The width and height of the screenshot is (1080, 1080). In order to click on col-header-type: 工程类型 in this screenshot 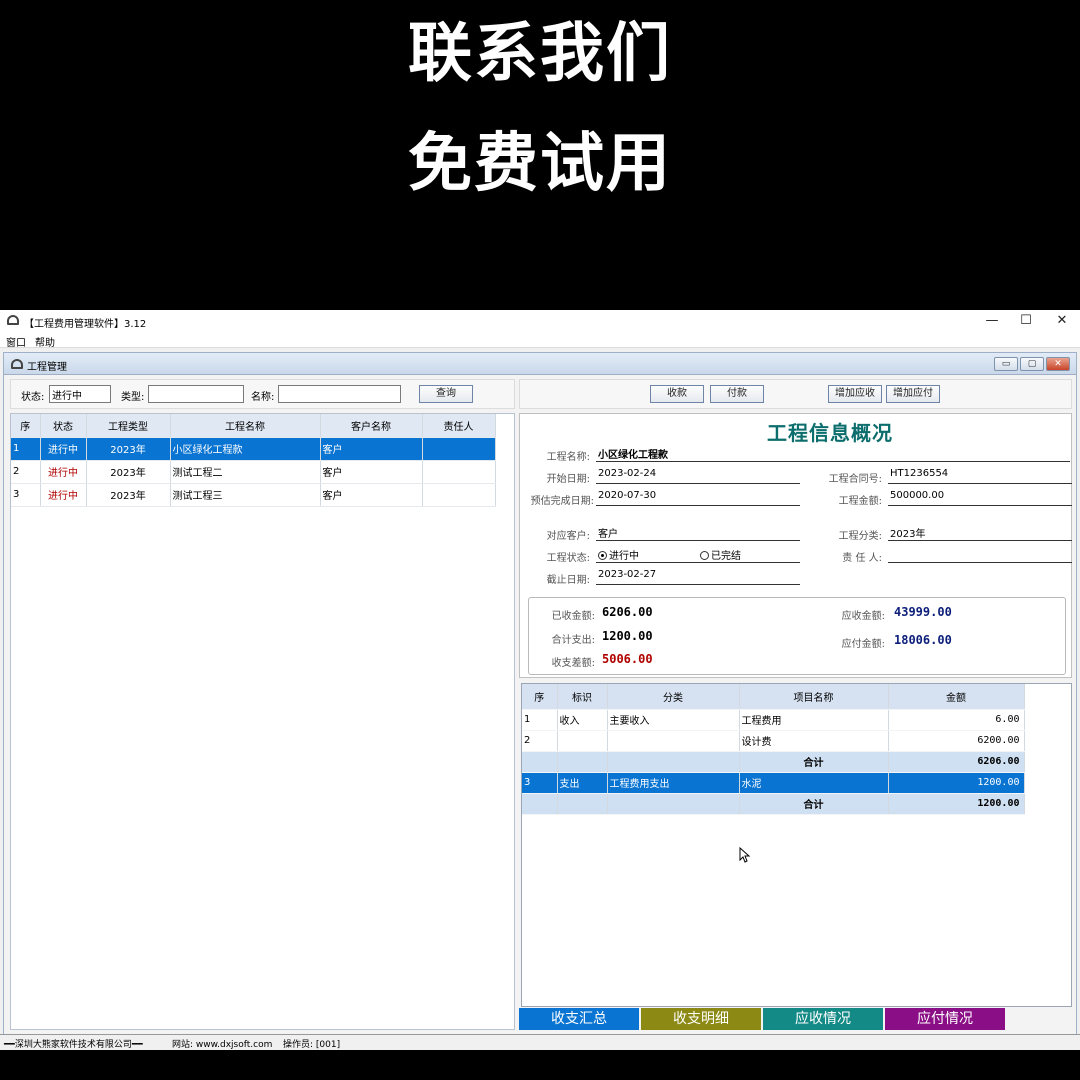, I will do `click(128, 426)`.